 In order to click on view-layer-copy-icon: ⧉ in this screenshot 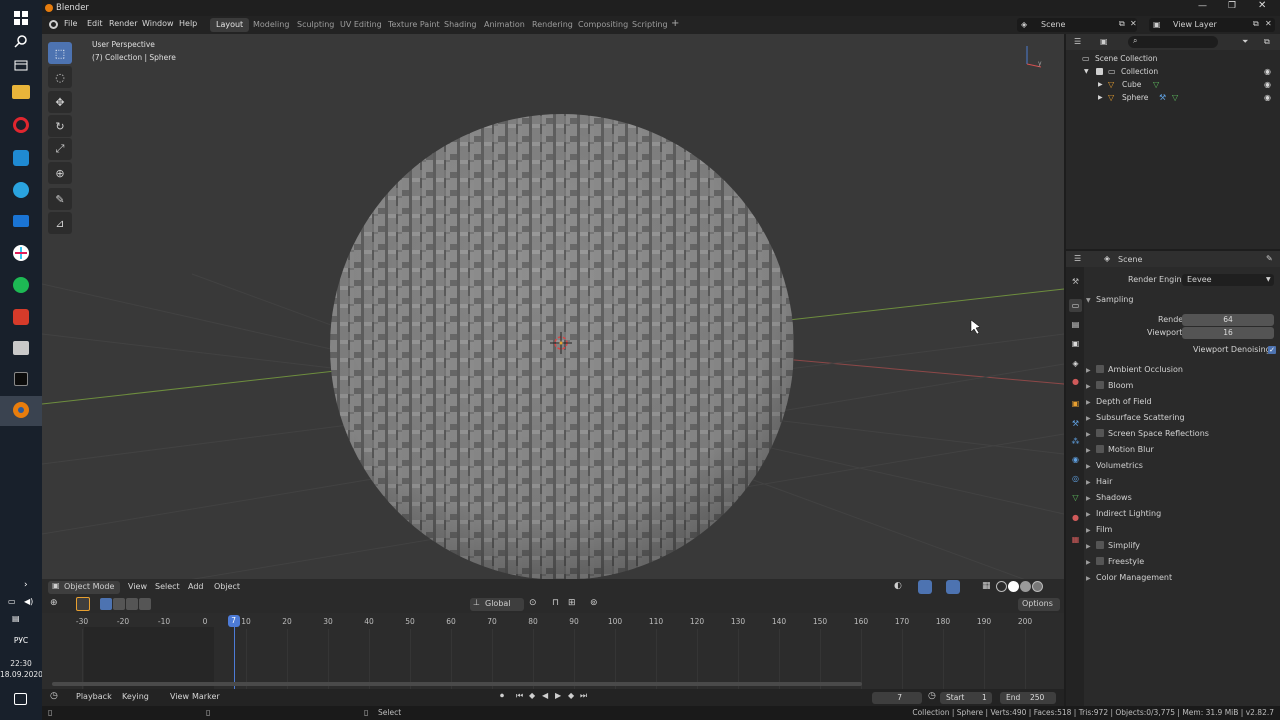, I will do `click(1256, 24)`.